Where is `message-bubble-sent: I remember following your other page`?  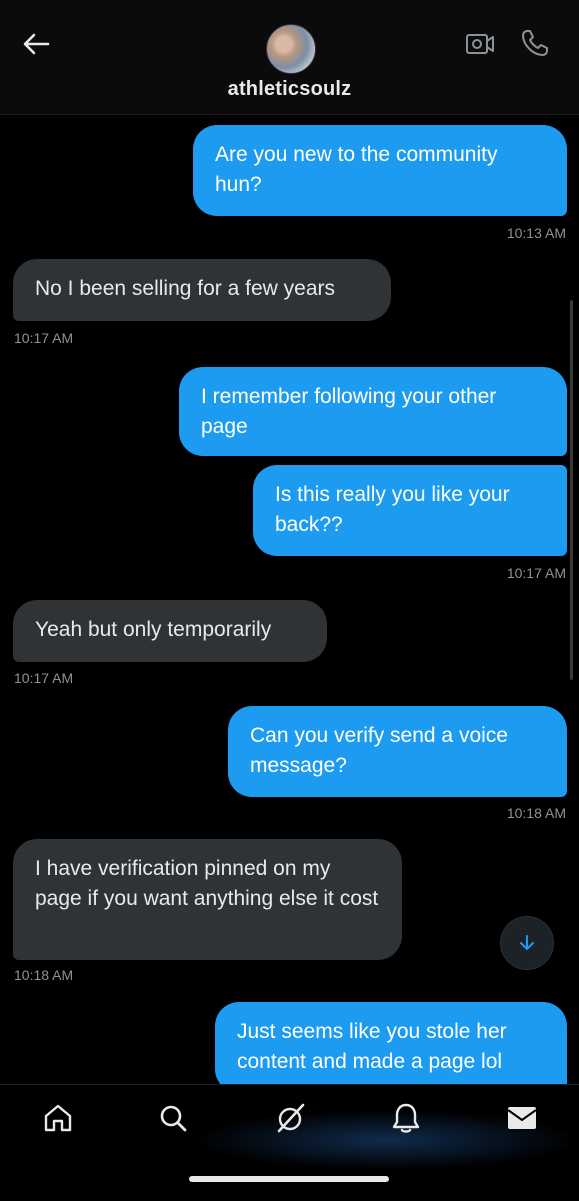 message-bubble-sent: I remember following your other page is located at coordinates (373, 411).